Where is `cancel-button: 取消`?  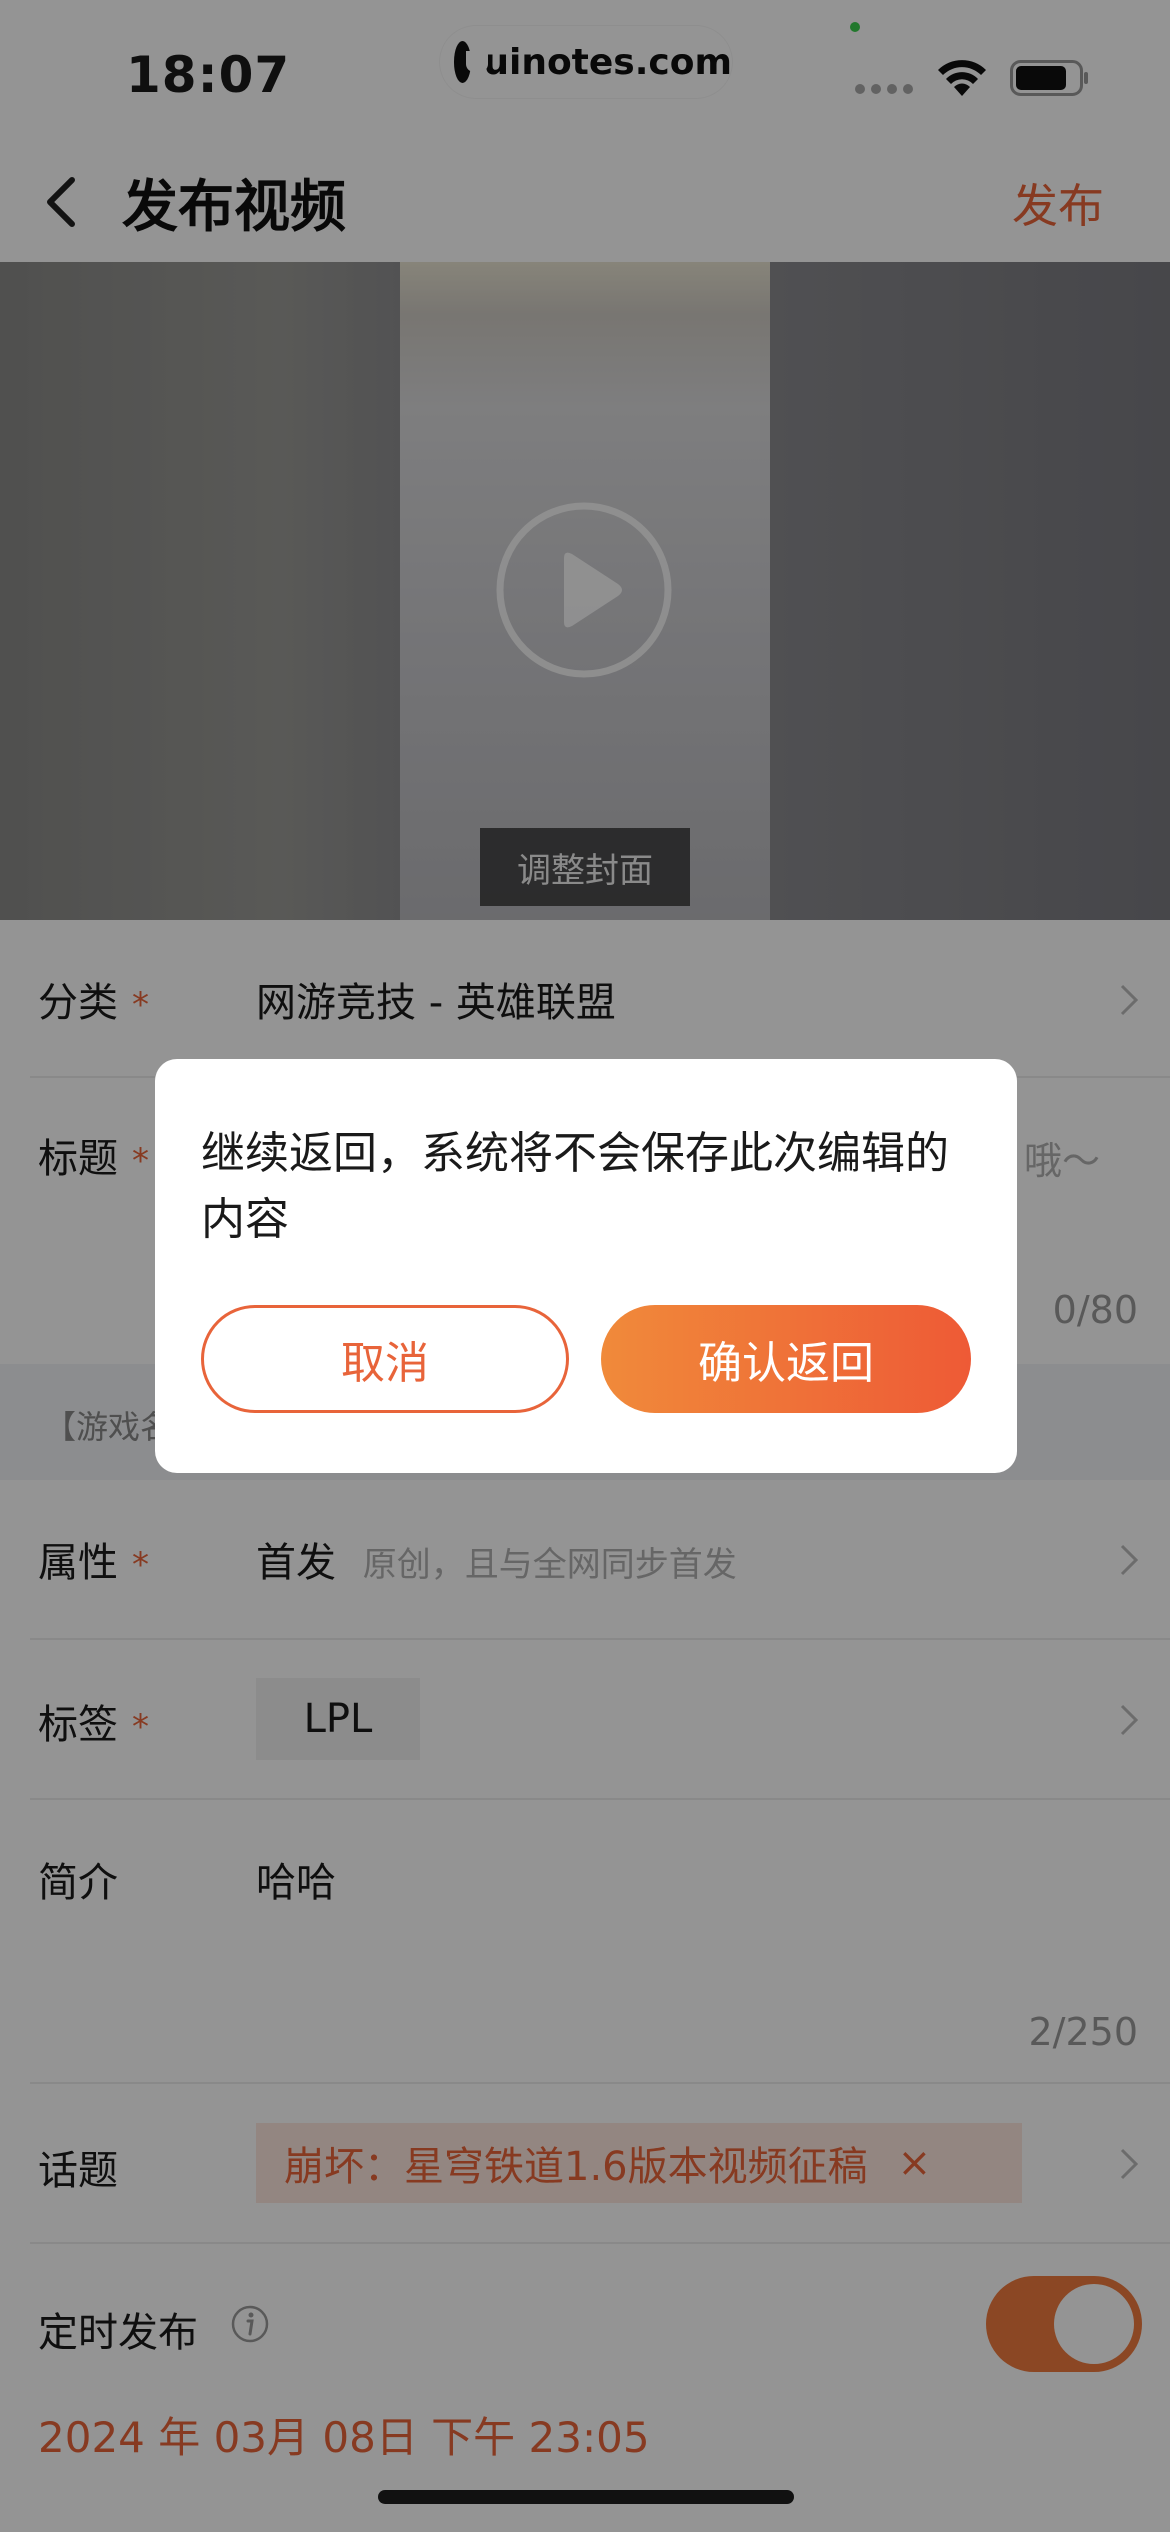 cancel-button: 取消 is located at coordinates (385, 1359).